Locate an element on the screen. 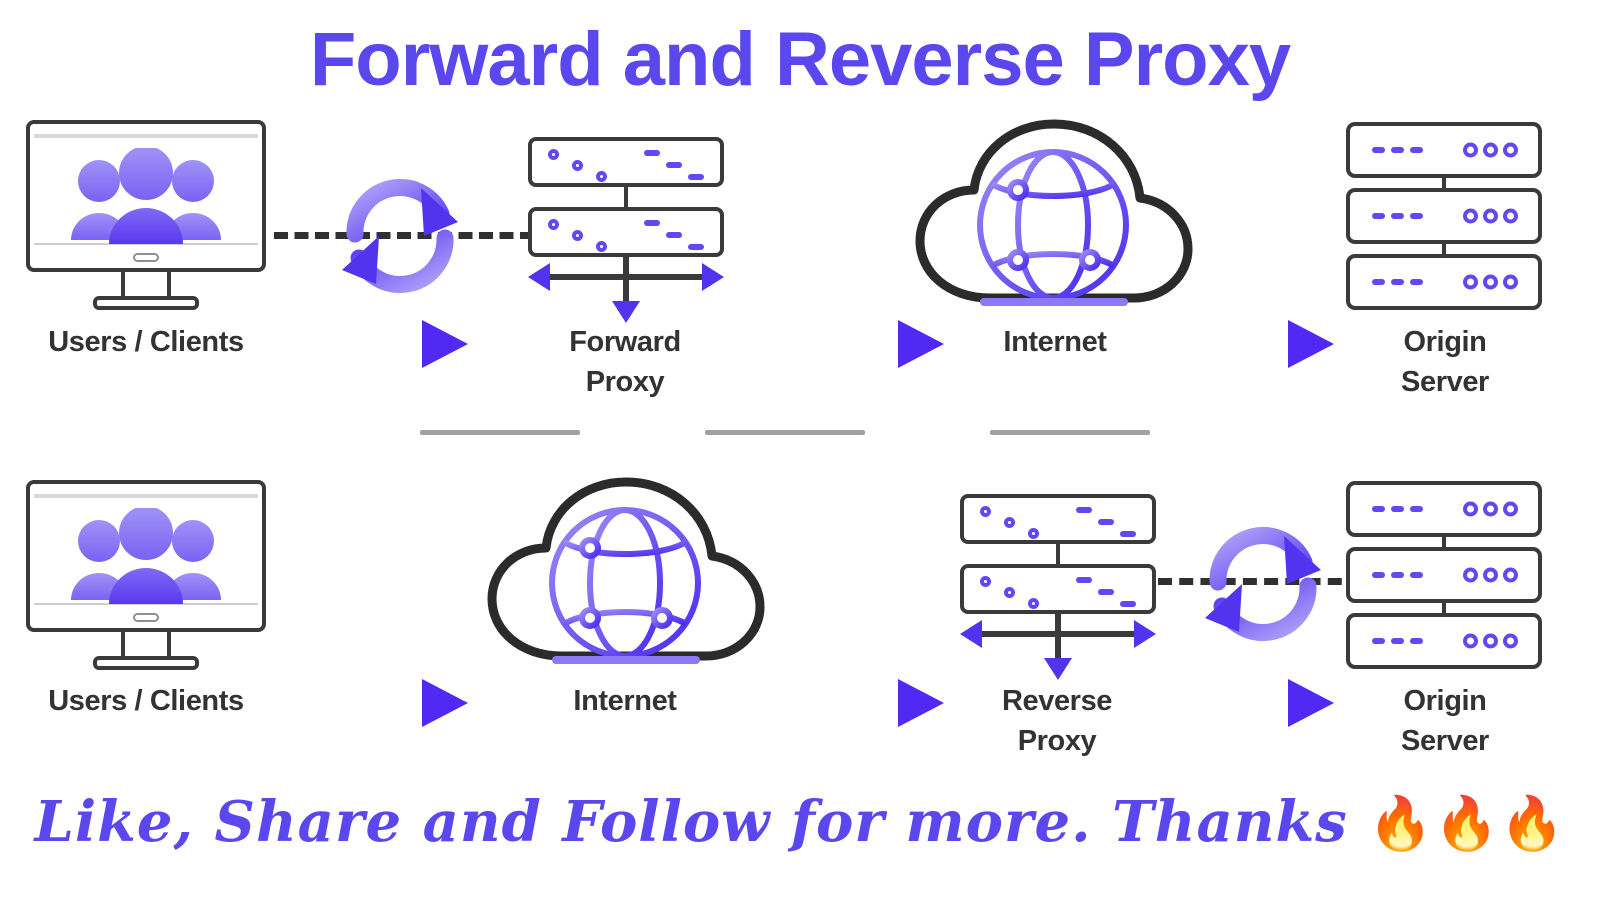  monitor-users-icon is located at coordinates (146, 216).